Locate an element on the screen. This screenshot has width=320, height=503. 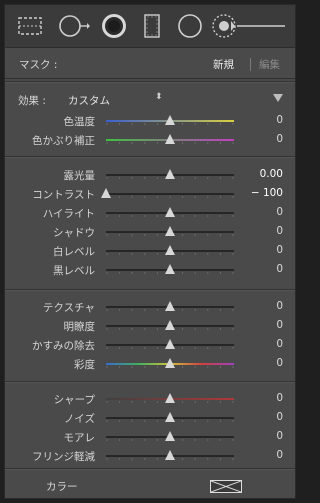
slider-row-dehaze: かすみの除去 0 is located at coordinates (150, 345).